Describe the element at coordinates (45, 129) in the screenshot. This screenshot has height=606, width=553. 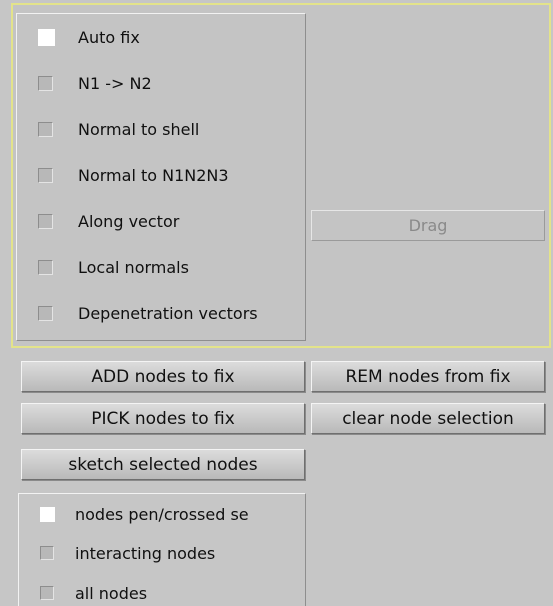
I see `normal-to-shell-checkbox` at that location.